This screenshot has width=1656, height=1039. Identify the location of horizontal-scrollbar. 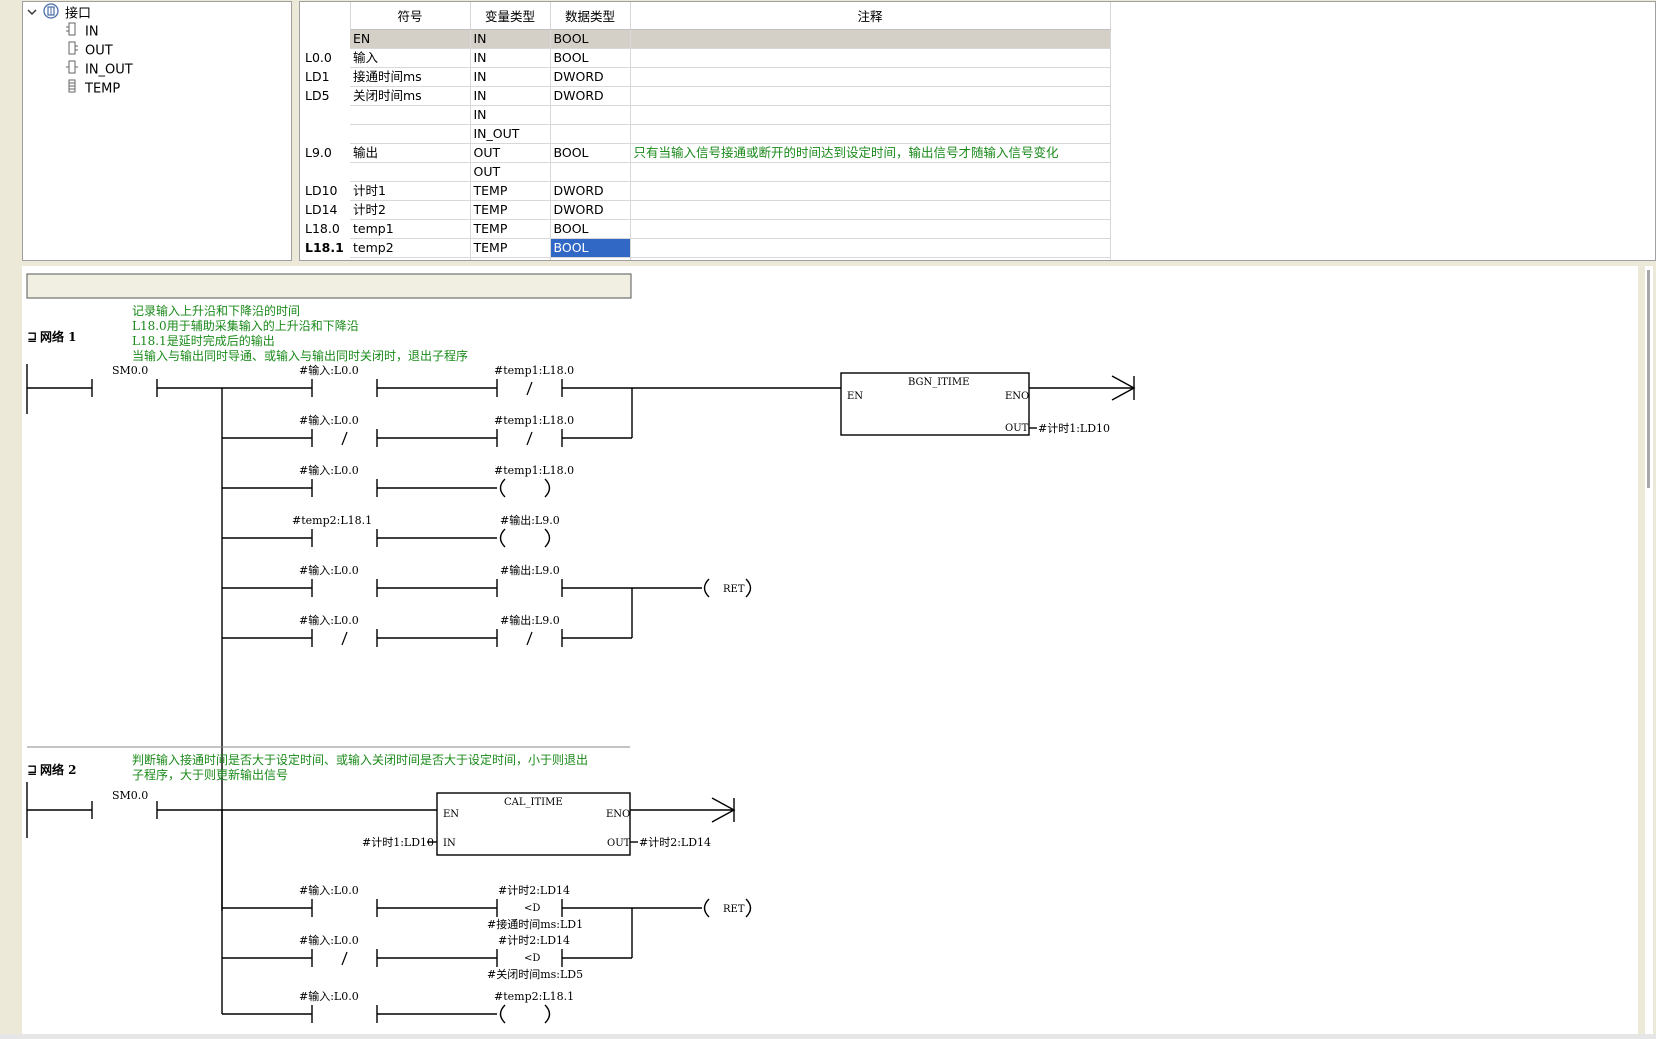
(828, 1036).